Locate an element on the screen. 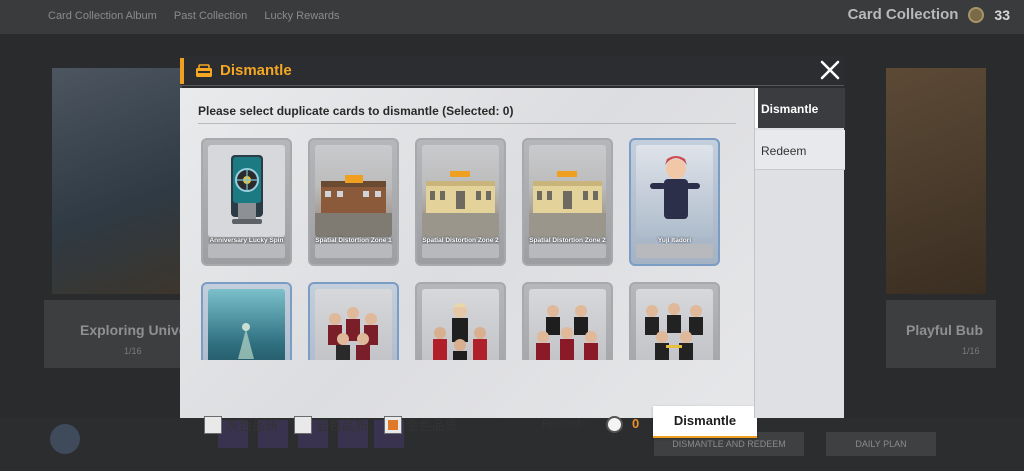 This screenshot has width=1024, height=471. card-label: Yuji Itadori is located at coordinates (674, 240).